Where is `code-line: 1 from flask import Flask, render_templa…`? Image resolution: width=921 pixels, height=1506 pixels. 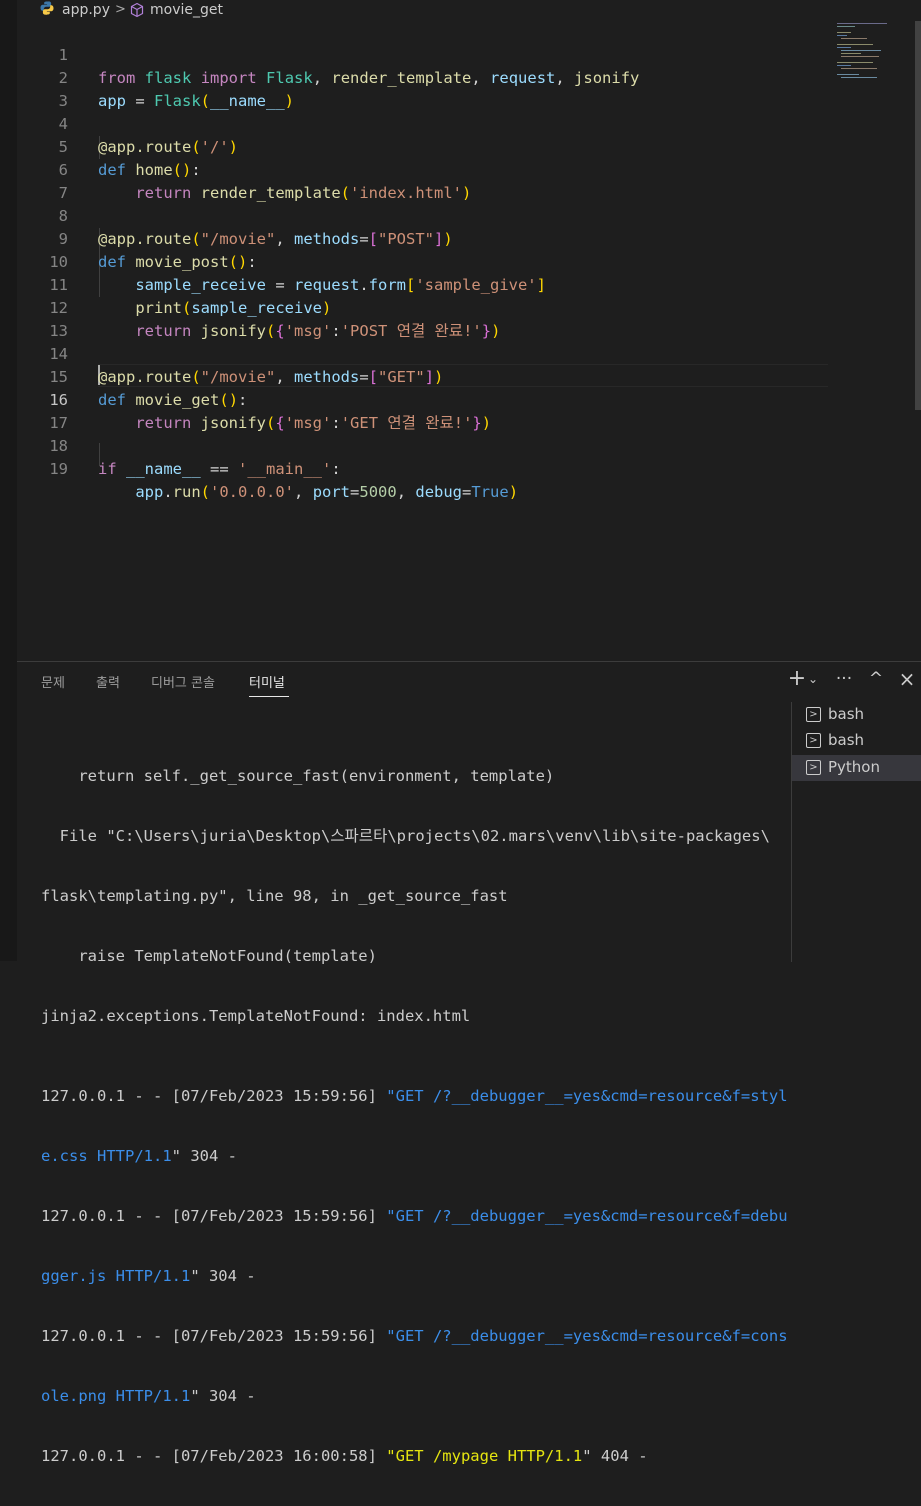
code-line: 1 from flask import Flask, render_templa… is located at coordinates (423, 54).